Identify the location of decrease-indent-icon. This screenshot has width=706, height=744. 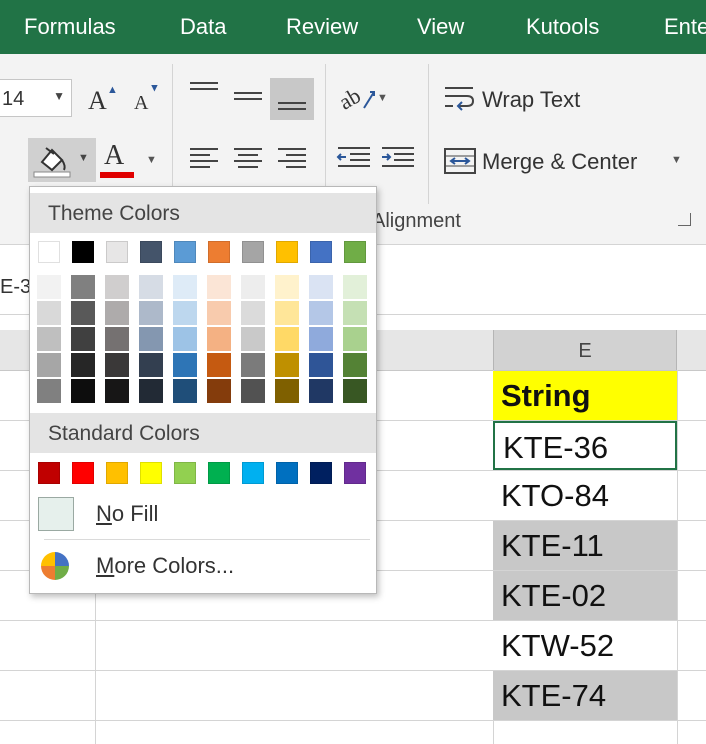
(354, 159).